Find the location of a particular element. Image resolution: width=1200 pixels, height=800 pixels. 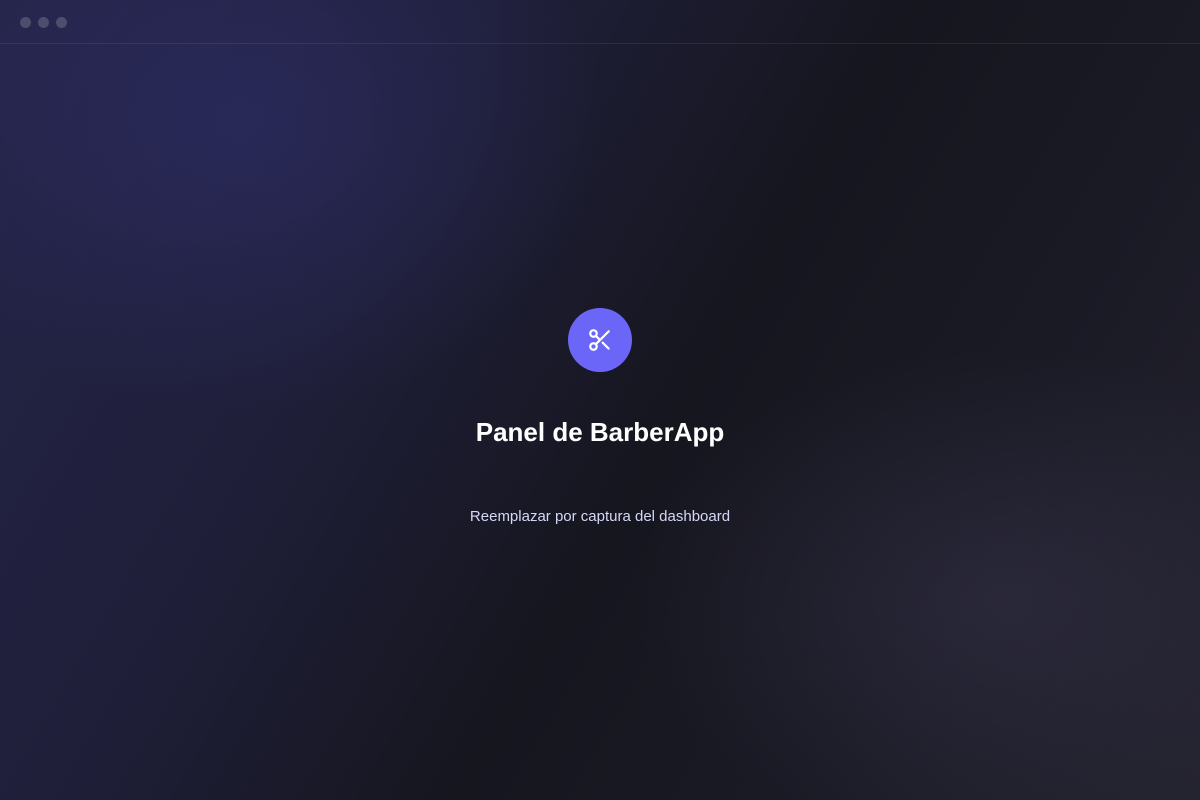

scissors-icon is located at coordinates (599, 340).